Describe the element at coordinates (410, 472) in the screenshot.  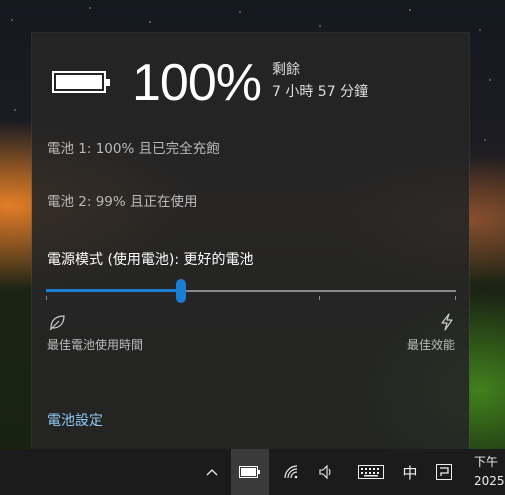
I see `input-language-button: 中` at that location.